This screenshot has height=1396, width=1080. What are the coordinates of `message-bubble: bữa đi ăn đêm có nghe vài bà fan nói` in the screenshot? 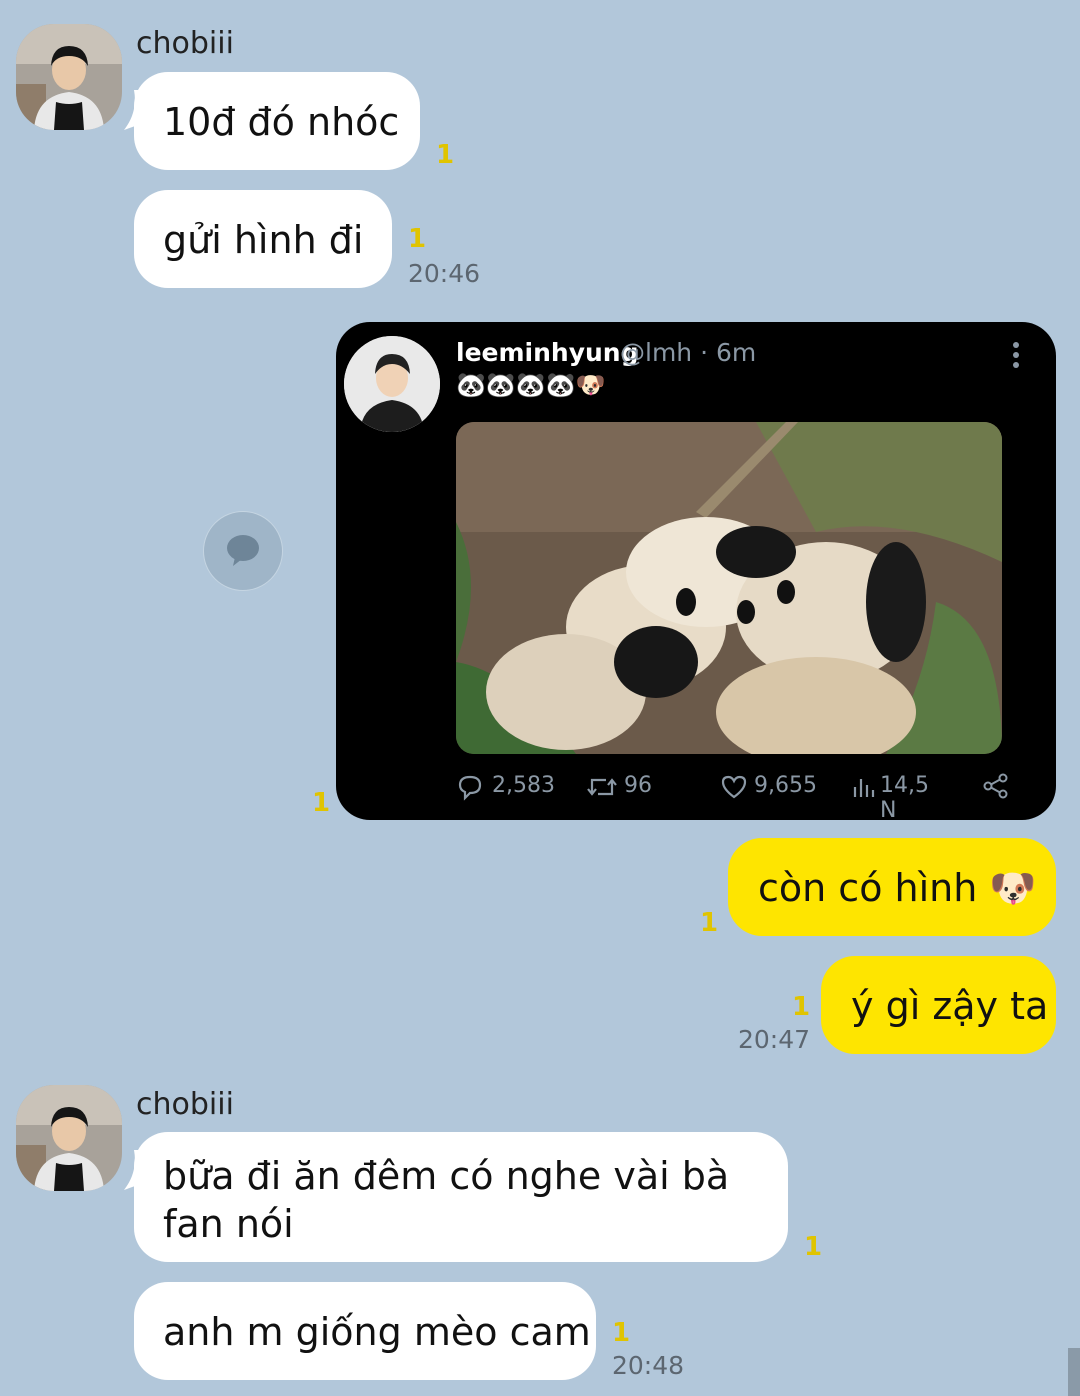 It's located at (461, 1197).